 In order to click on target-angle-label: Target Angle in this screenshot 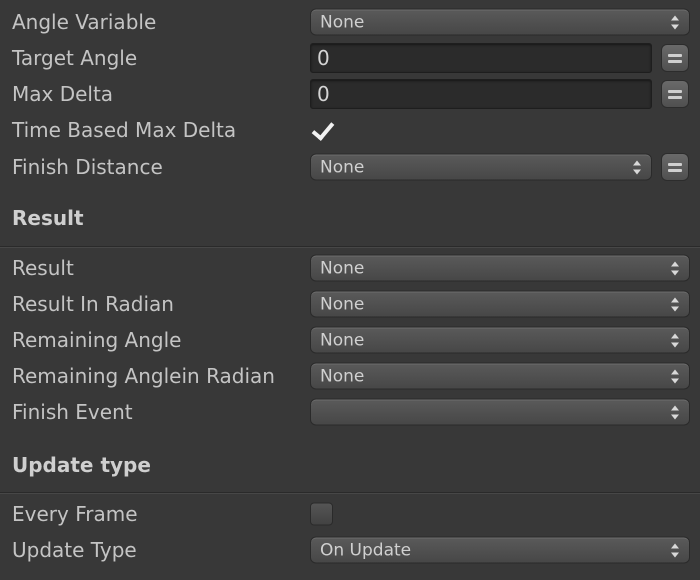, I will do `click(75, 58)`.